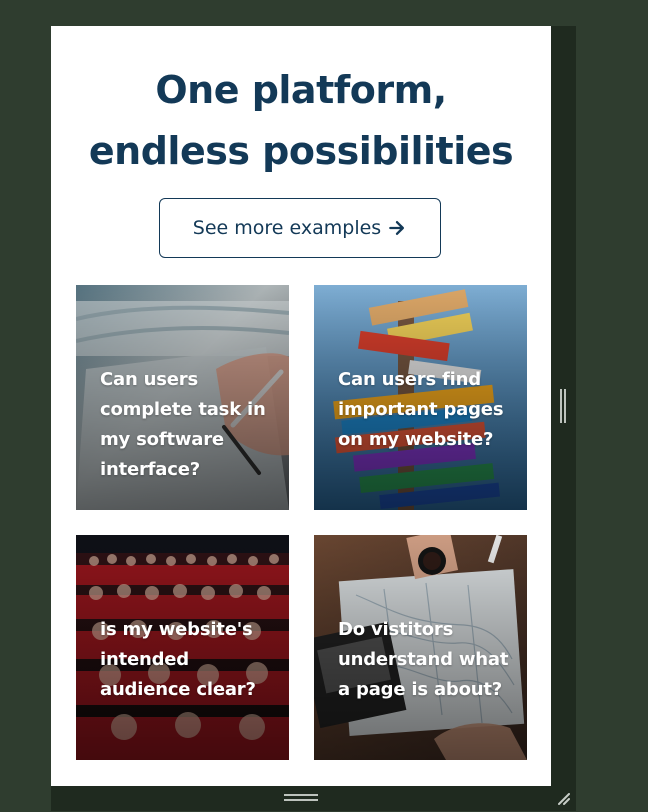 The width and height of the screenshot is (648, 812). What do you see at coordinates (301, 798) in the screenshot?
I see `horizontal-resize-handle` at bounding box center [301, 798].